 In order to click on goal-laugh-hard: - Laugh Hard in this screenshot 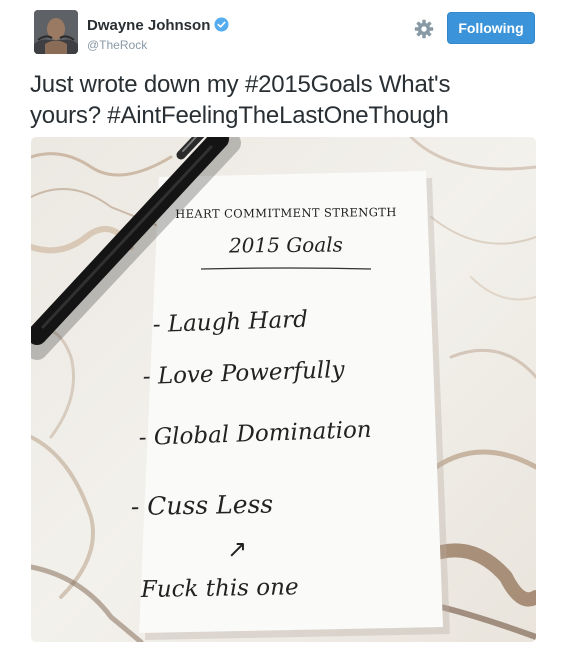, I will do `click(230, 322)`.